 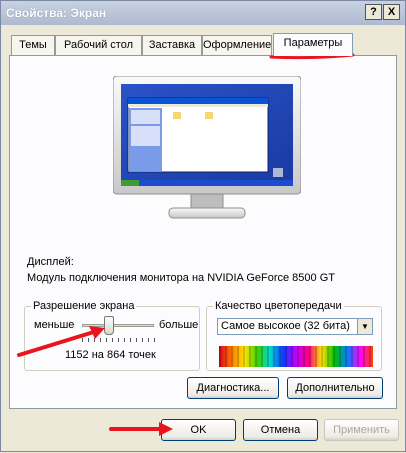 What do you see at coordinates (335, 388) in the screenshot?
I see `advanced-button: Дополнительно` at bounding box center [335, 388].